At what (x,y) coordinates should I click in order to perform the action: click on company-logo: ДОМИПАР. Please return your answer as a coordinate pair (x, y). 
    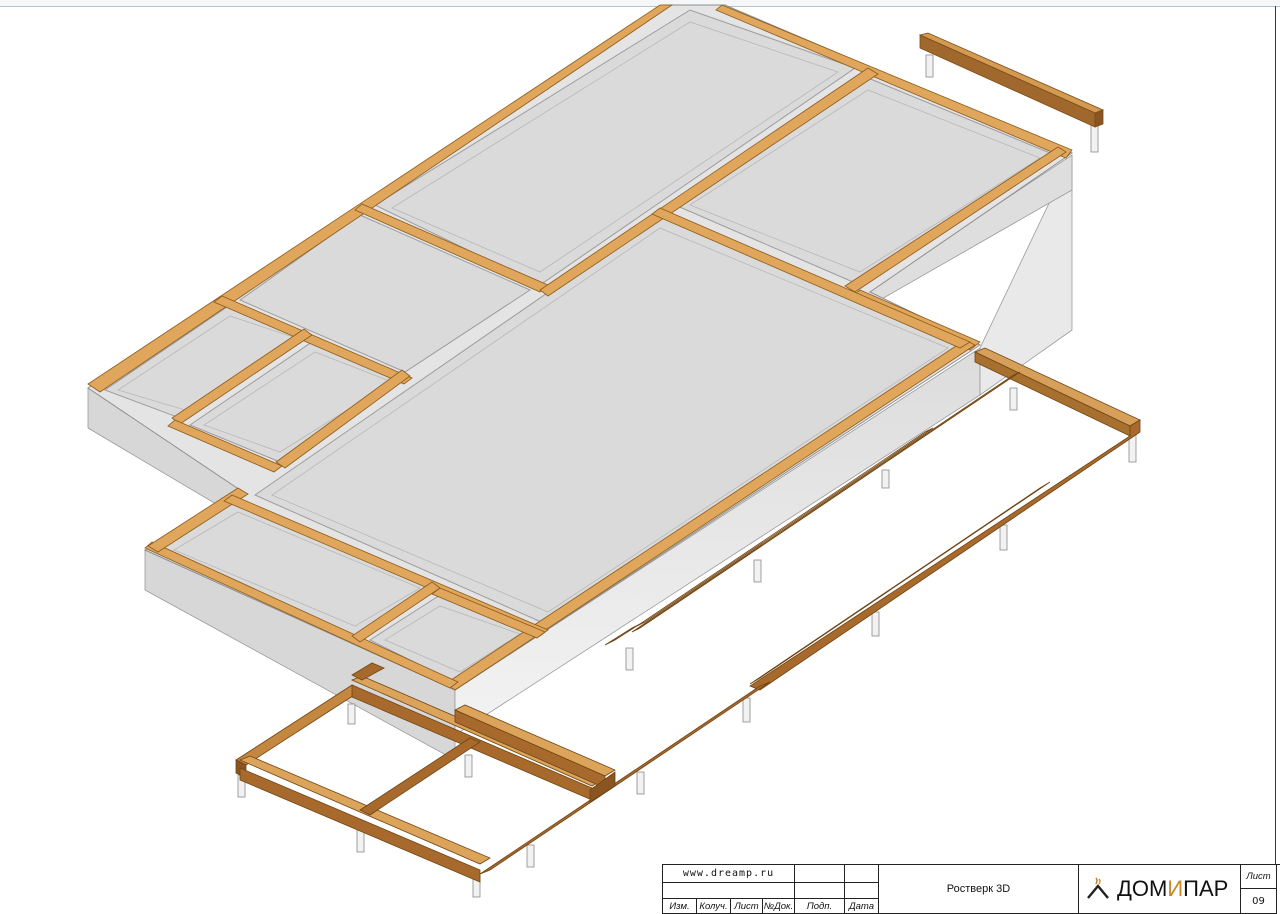
    Looking at the image, I should click on (1160, 889).